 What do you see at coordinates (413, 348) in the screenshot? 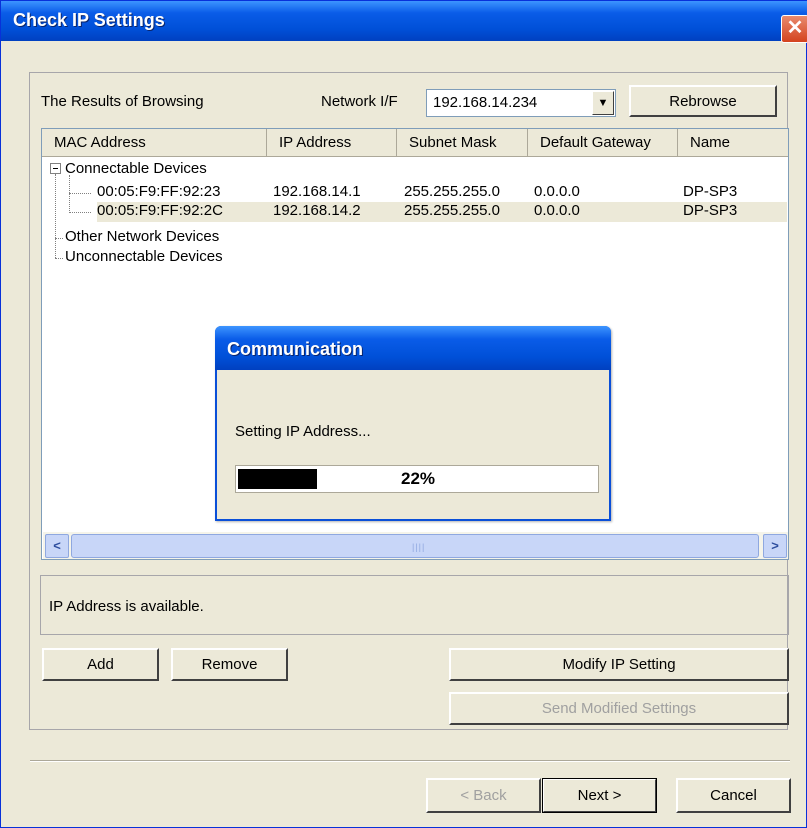
I see `dialog-title-bar: Communication` at bounding box center [413, 348].